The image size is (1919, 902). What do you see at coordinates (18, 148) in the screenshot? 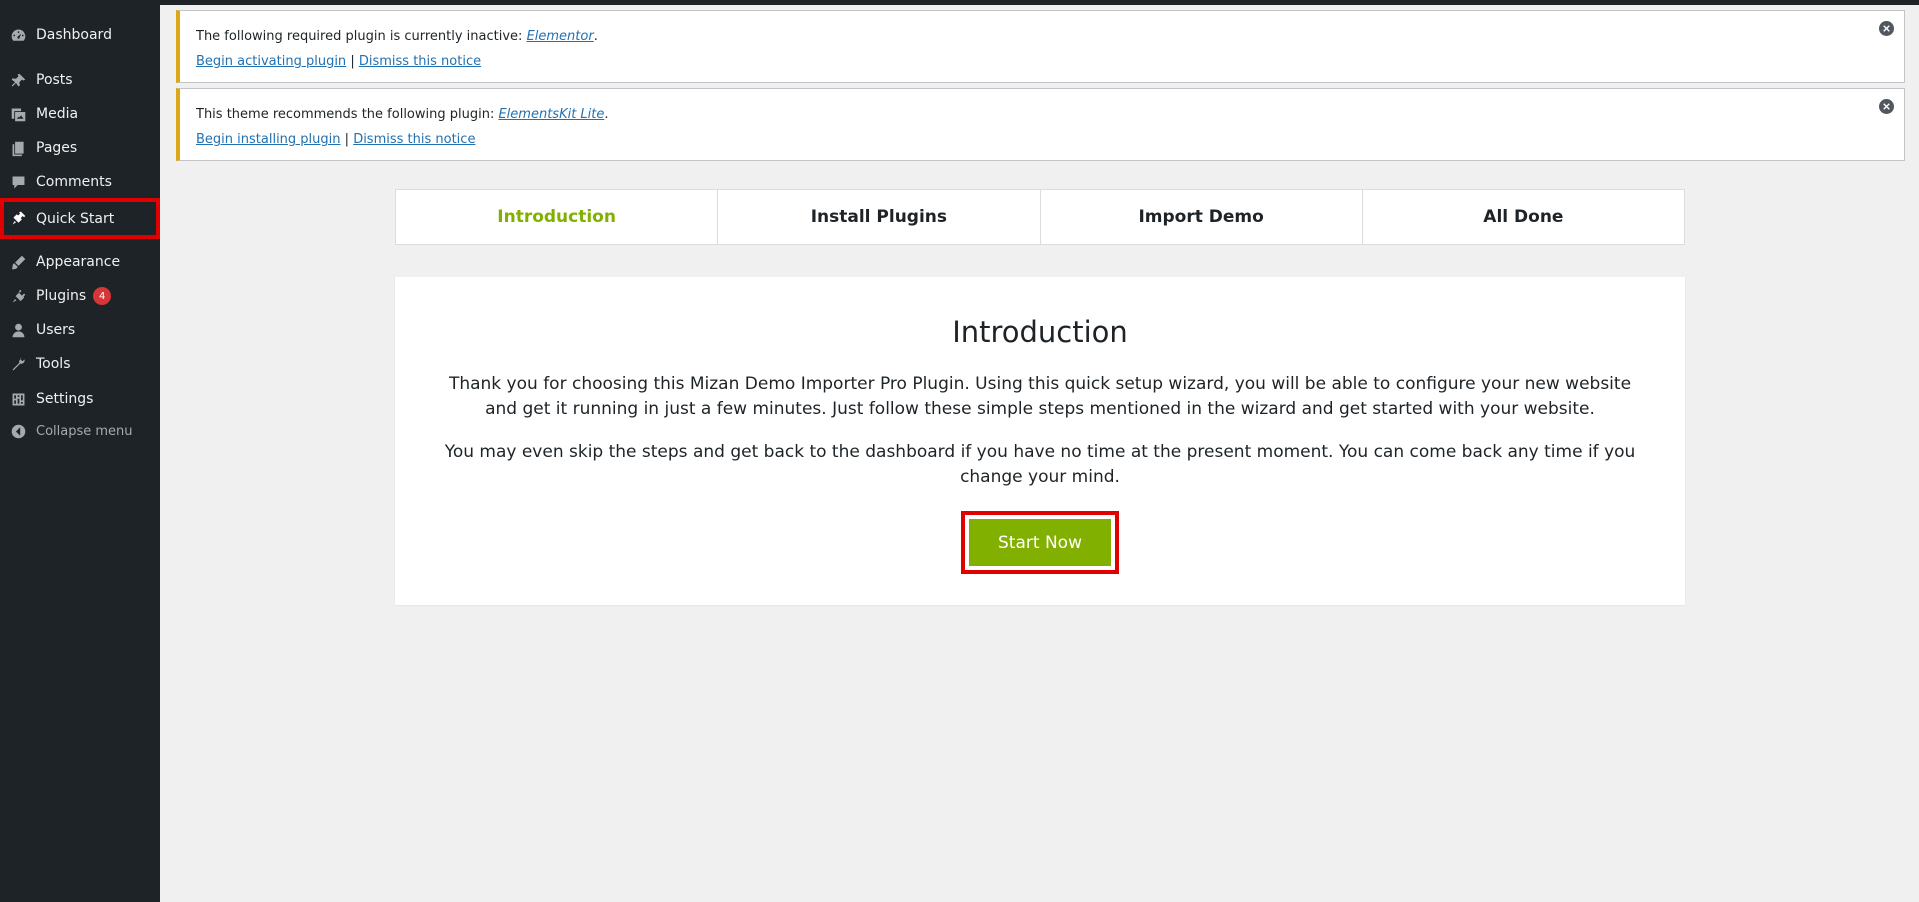
I see `pages-icon` at bounding box center [18, 148].